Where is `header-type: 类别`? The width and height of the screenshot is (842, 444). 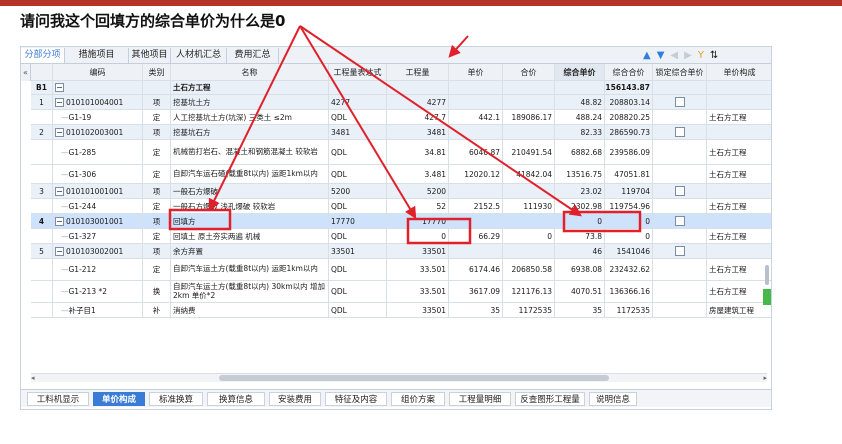
header-type: 类别 is located at coordinates (157, 72).